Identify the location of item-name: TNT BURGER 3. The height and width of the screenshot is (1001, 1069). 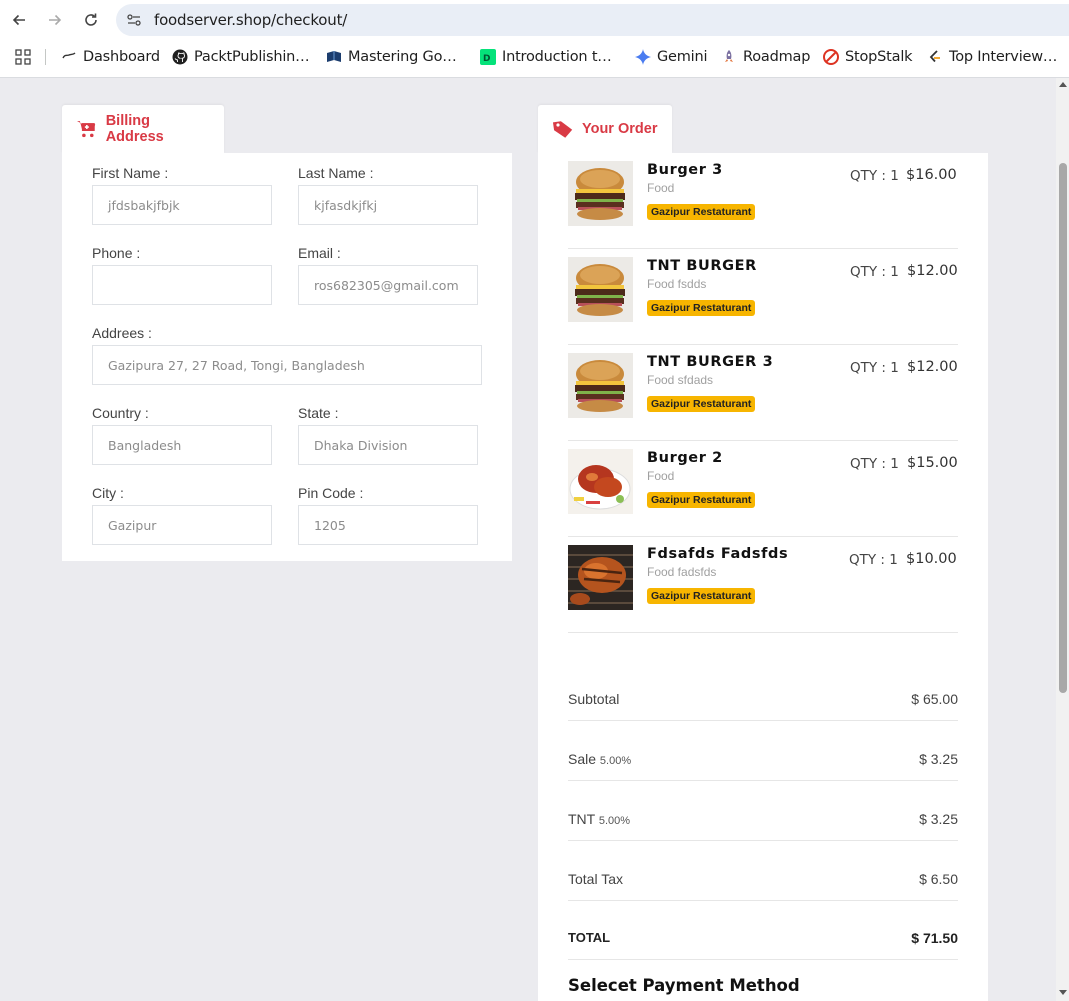
(710, 362).